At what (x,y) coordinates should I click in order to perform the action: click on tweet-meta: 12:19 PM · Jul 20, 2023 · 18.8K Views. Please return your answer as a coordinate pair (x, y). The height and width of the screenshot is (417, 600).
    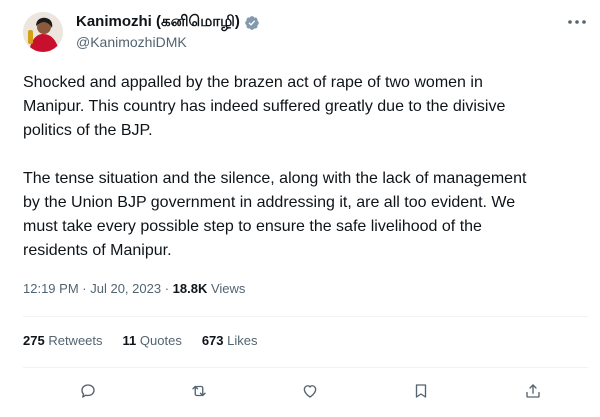
    Looking at the image, I should click on (134, 288).